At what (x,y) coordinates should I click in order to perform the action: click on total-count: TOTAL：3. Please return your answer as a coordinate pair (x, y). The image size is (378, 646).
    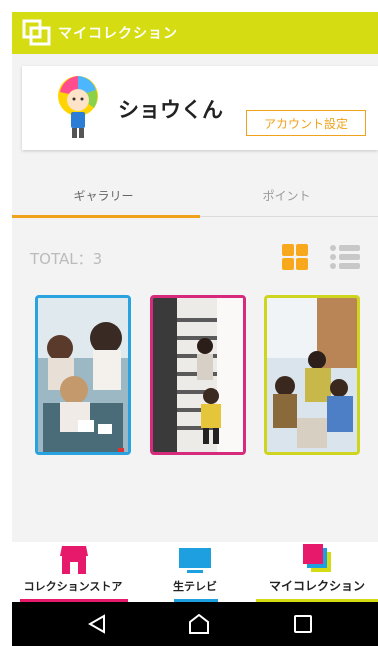
    Looking at the image, I should click on (66, 259).